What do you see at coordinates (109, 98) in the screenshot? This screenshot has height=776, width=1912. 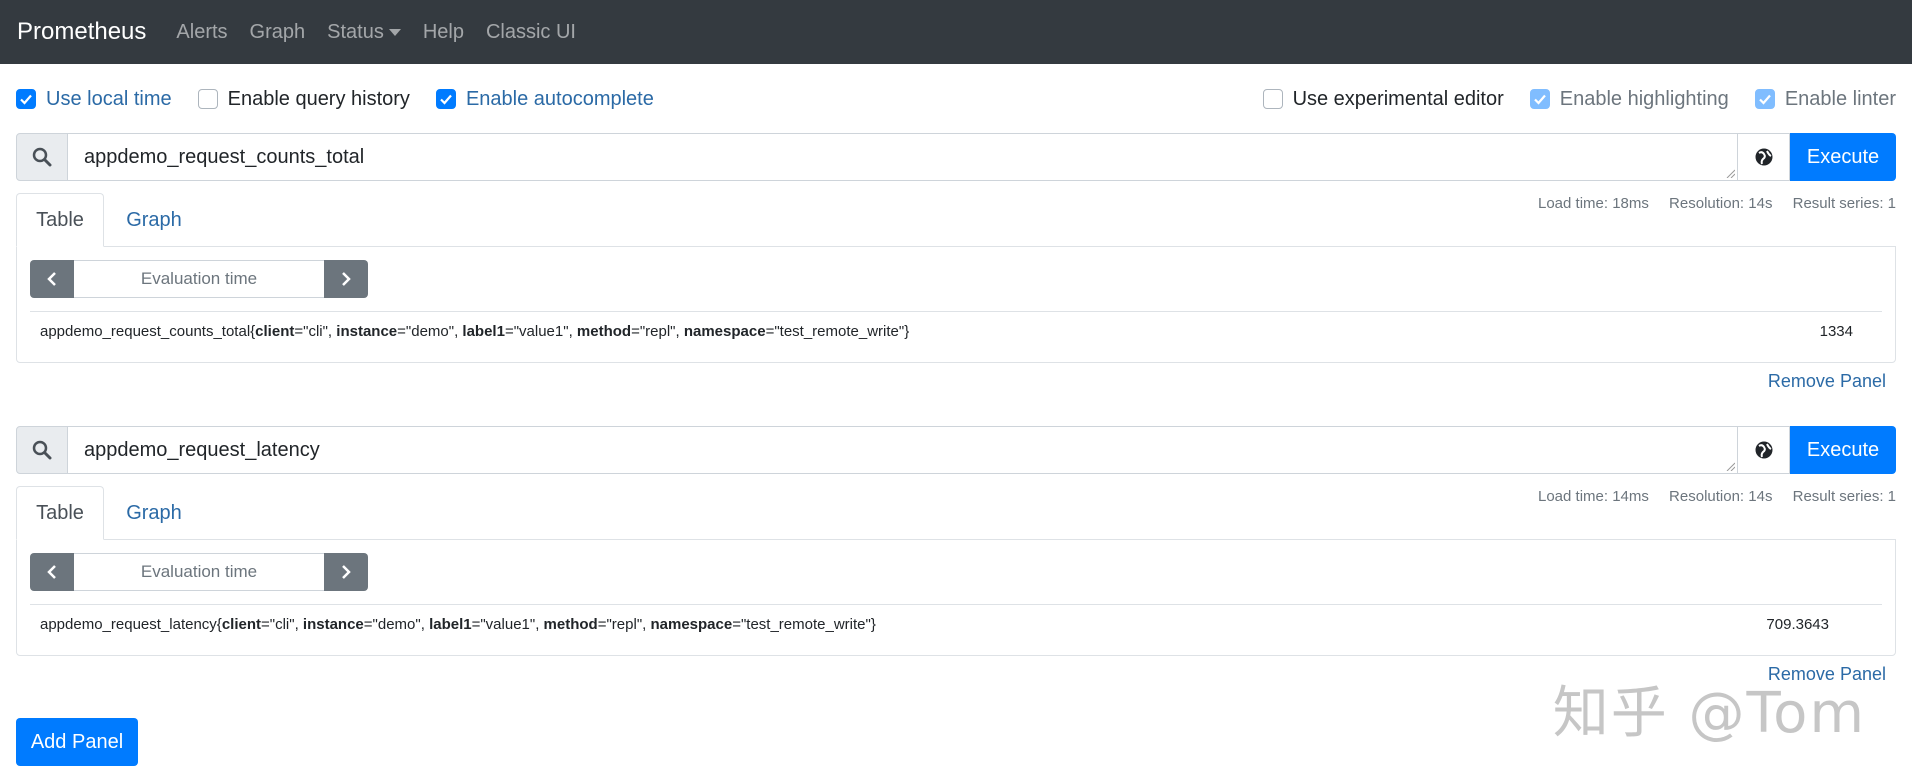 I see `label-use-local-time: Use local time` at bounding box center [109, 98].